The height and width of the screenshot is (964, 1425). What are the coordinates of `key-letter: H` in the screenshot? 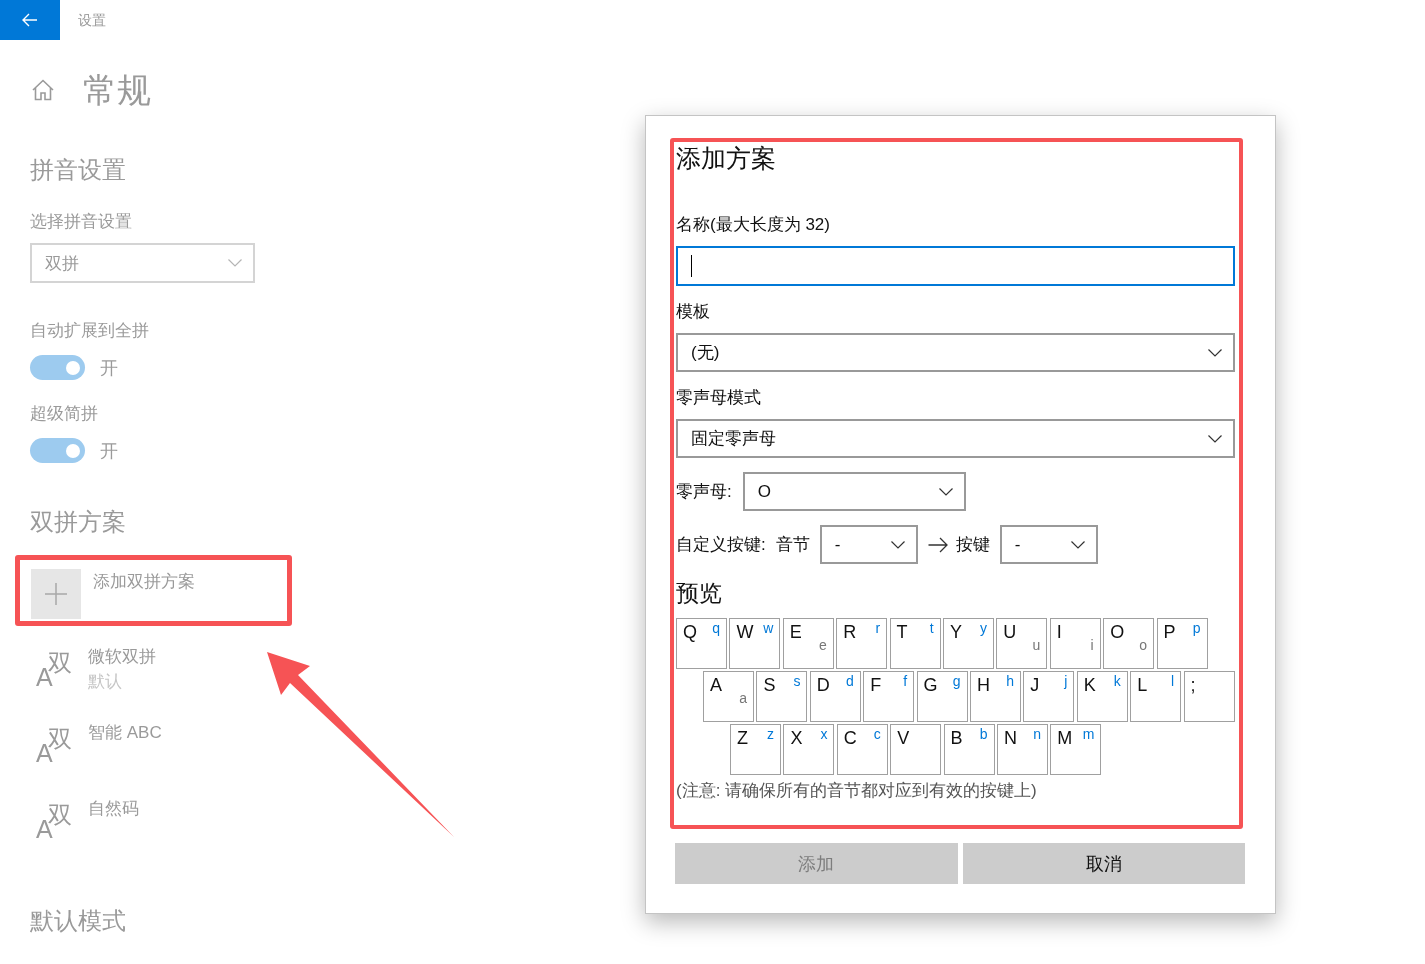 It's located at (983, 685).